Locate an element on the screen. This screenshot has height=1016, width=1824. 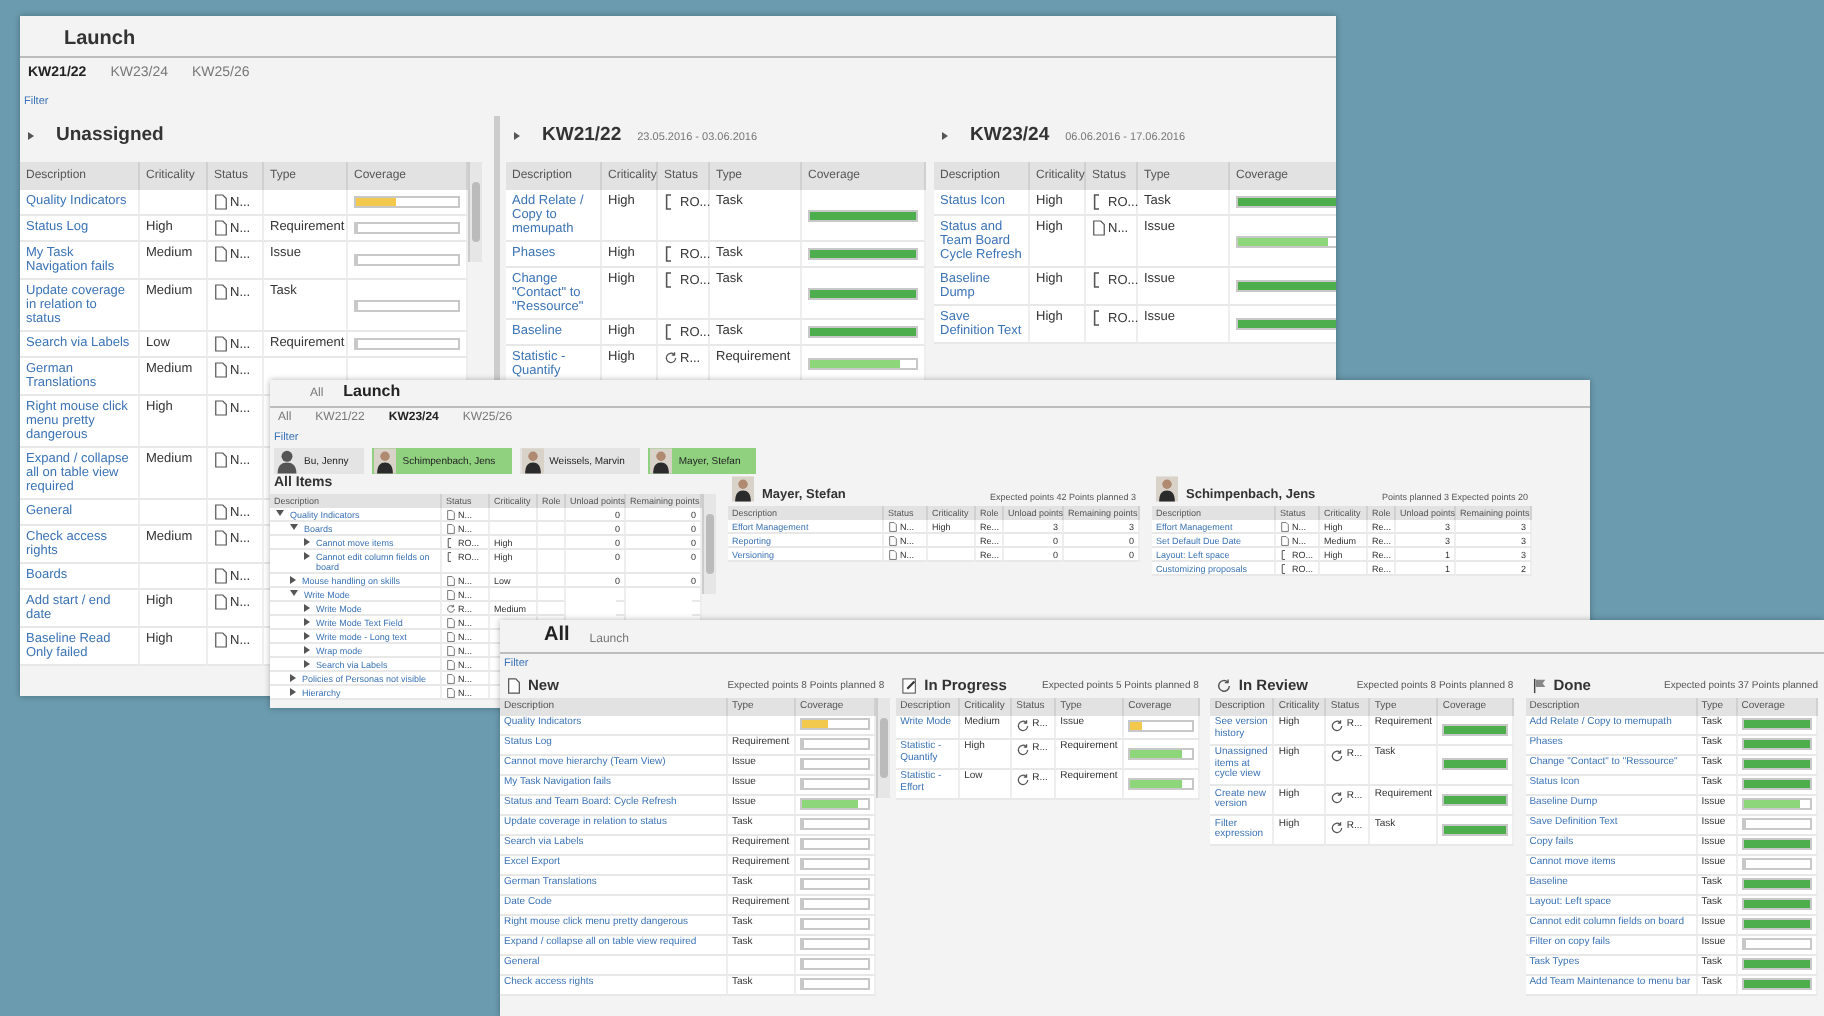
flag-icon is located at coordinates (1539, 685).